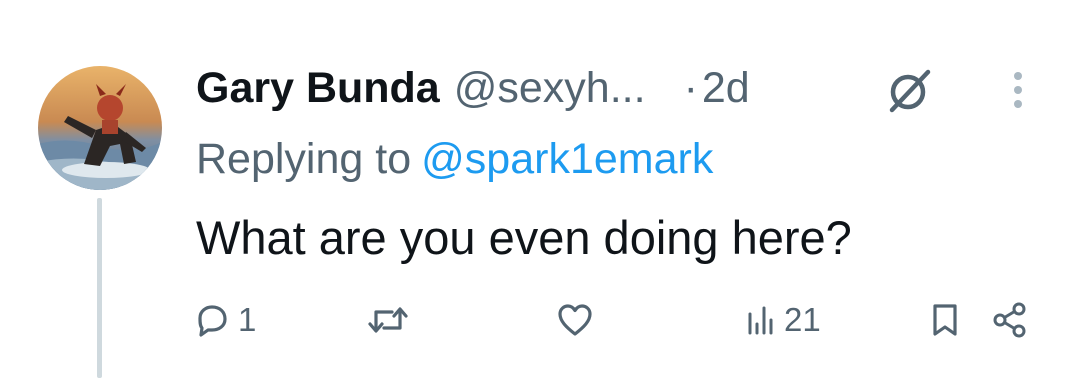 The height and width of the screenshot is (378, 1080). Describe the element at coordinates (945, 320) in the screenshot. I see `bookmark-icon` at that location.